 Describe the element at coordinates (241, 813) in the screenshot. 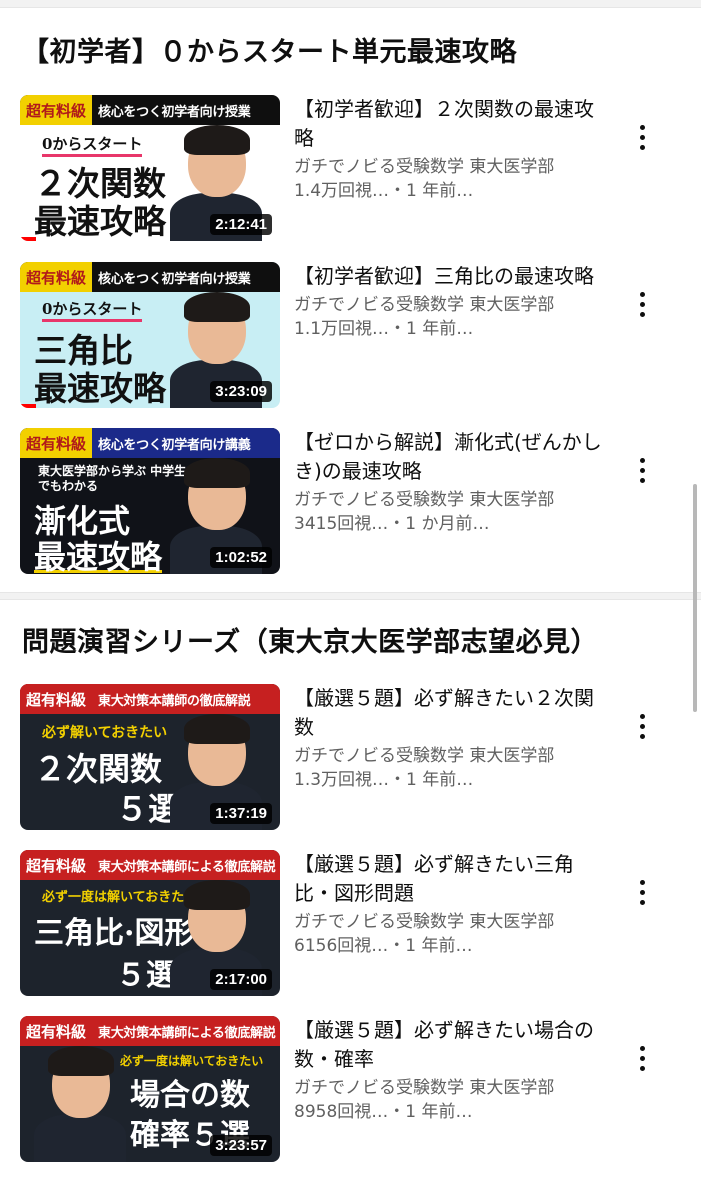

I see `duration-badge: 1:37:19` at that location.